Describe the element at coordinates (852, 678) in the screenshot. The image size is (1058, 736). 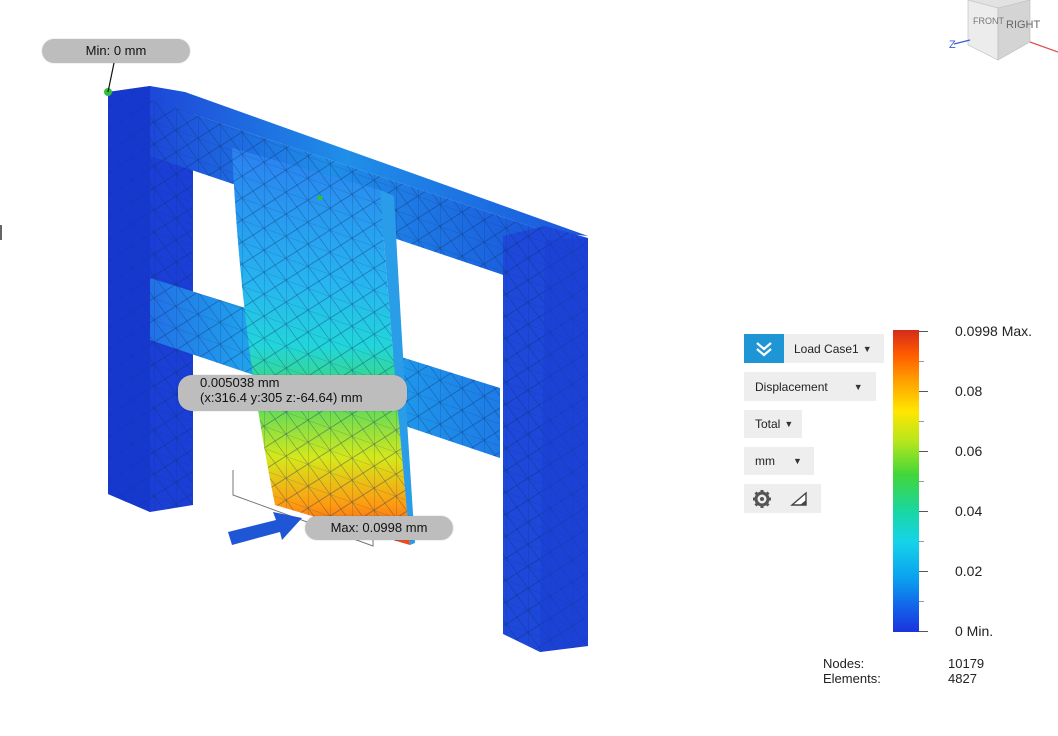
I see `elements-label: Elements:` at that location.